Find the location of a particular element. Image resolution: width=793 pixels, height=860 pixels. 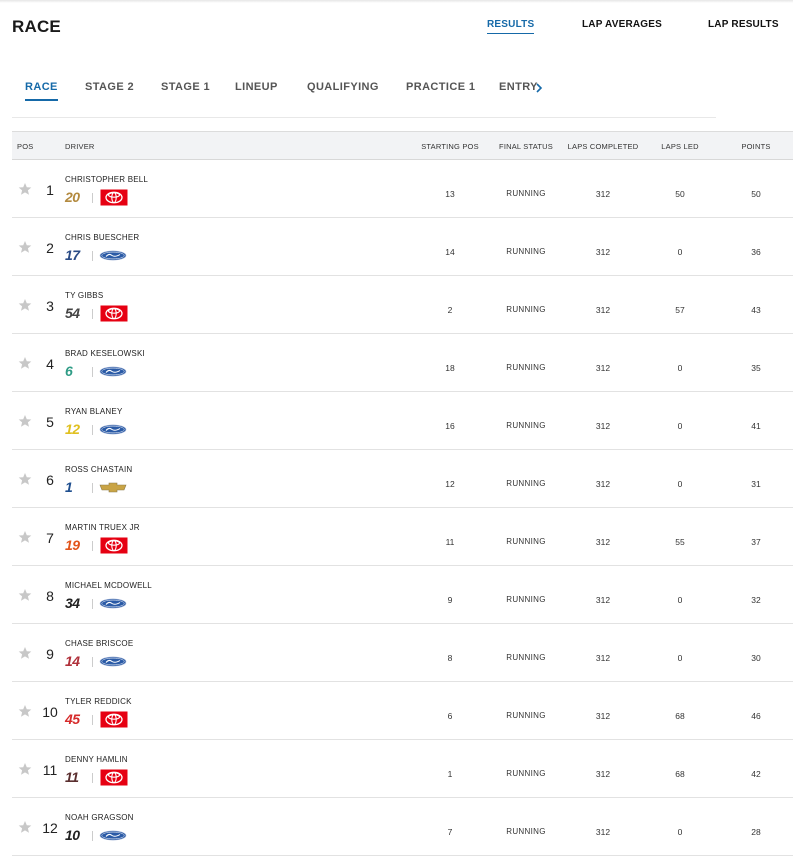

table-row: 1 CHRISTOPHER BELL 20 13 RUNNING 312 50 50 is located at coordinates (402, 189).